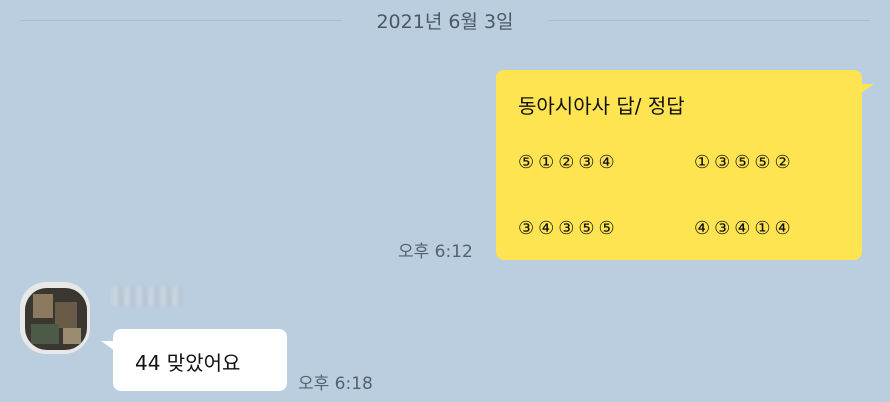 This screenshot has height=402, width=890. I want to click on other-message-time: 오후 6:18, so click(335, 384).